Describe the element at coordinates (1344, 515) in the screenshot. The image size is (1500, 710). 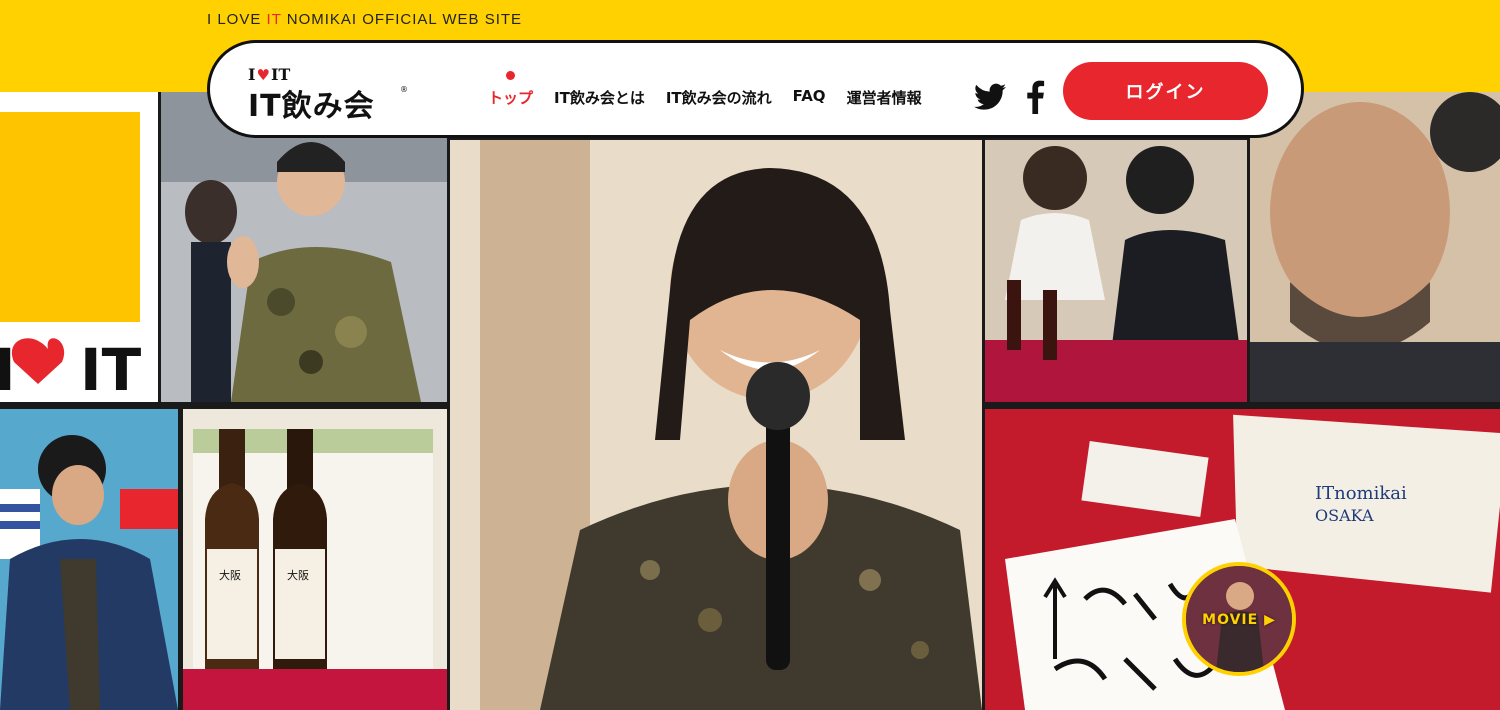
I see `svg-text: OSAKA` at that location.